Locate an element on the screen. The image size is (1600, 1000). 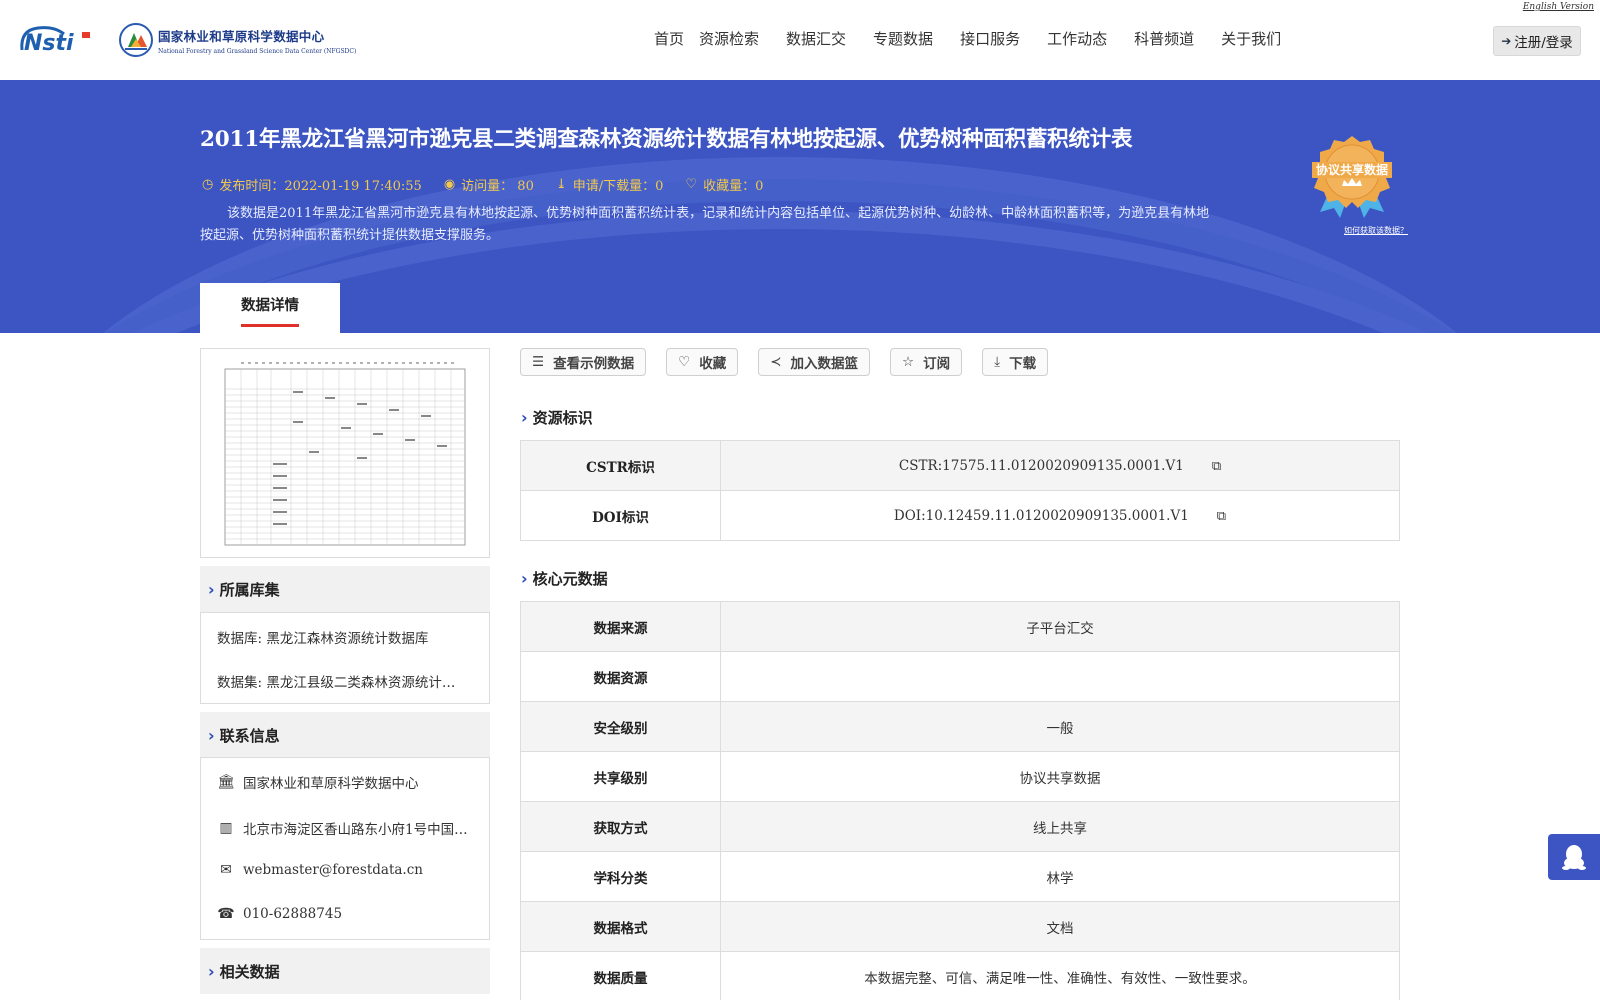
main-nav: 首页 资源检索 数据汇交 专题数据 接口服务 工作动态 科普频道 关于我们 is located at coordinates (967, 38).